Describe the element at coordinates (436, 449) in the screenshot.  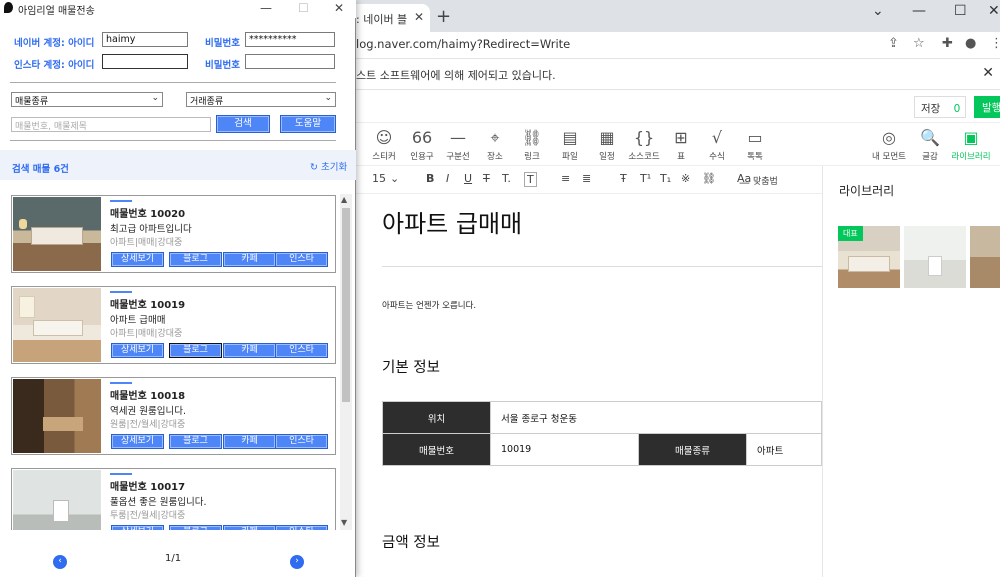
I see `table-header-cell: 매물번호` at that location.